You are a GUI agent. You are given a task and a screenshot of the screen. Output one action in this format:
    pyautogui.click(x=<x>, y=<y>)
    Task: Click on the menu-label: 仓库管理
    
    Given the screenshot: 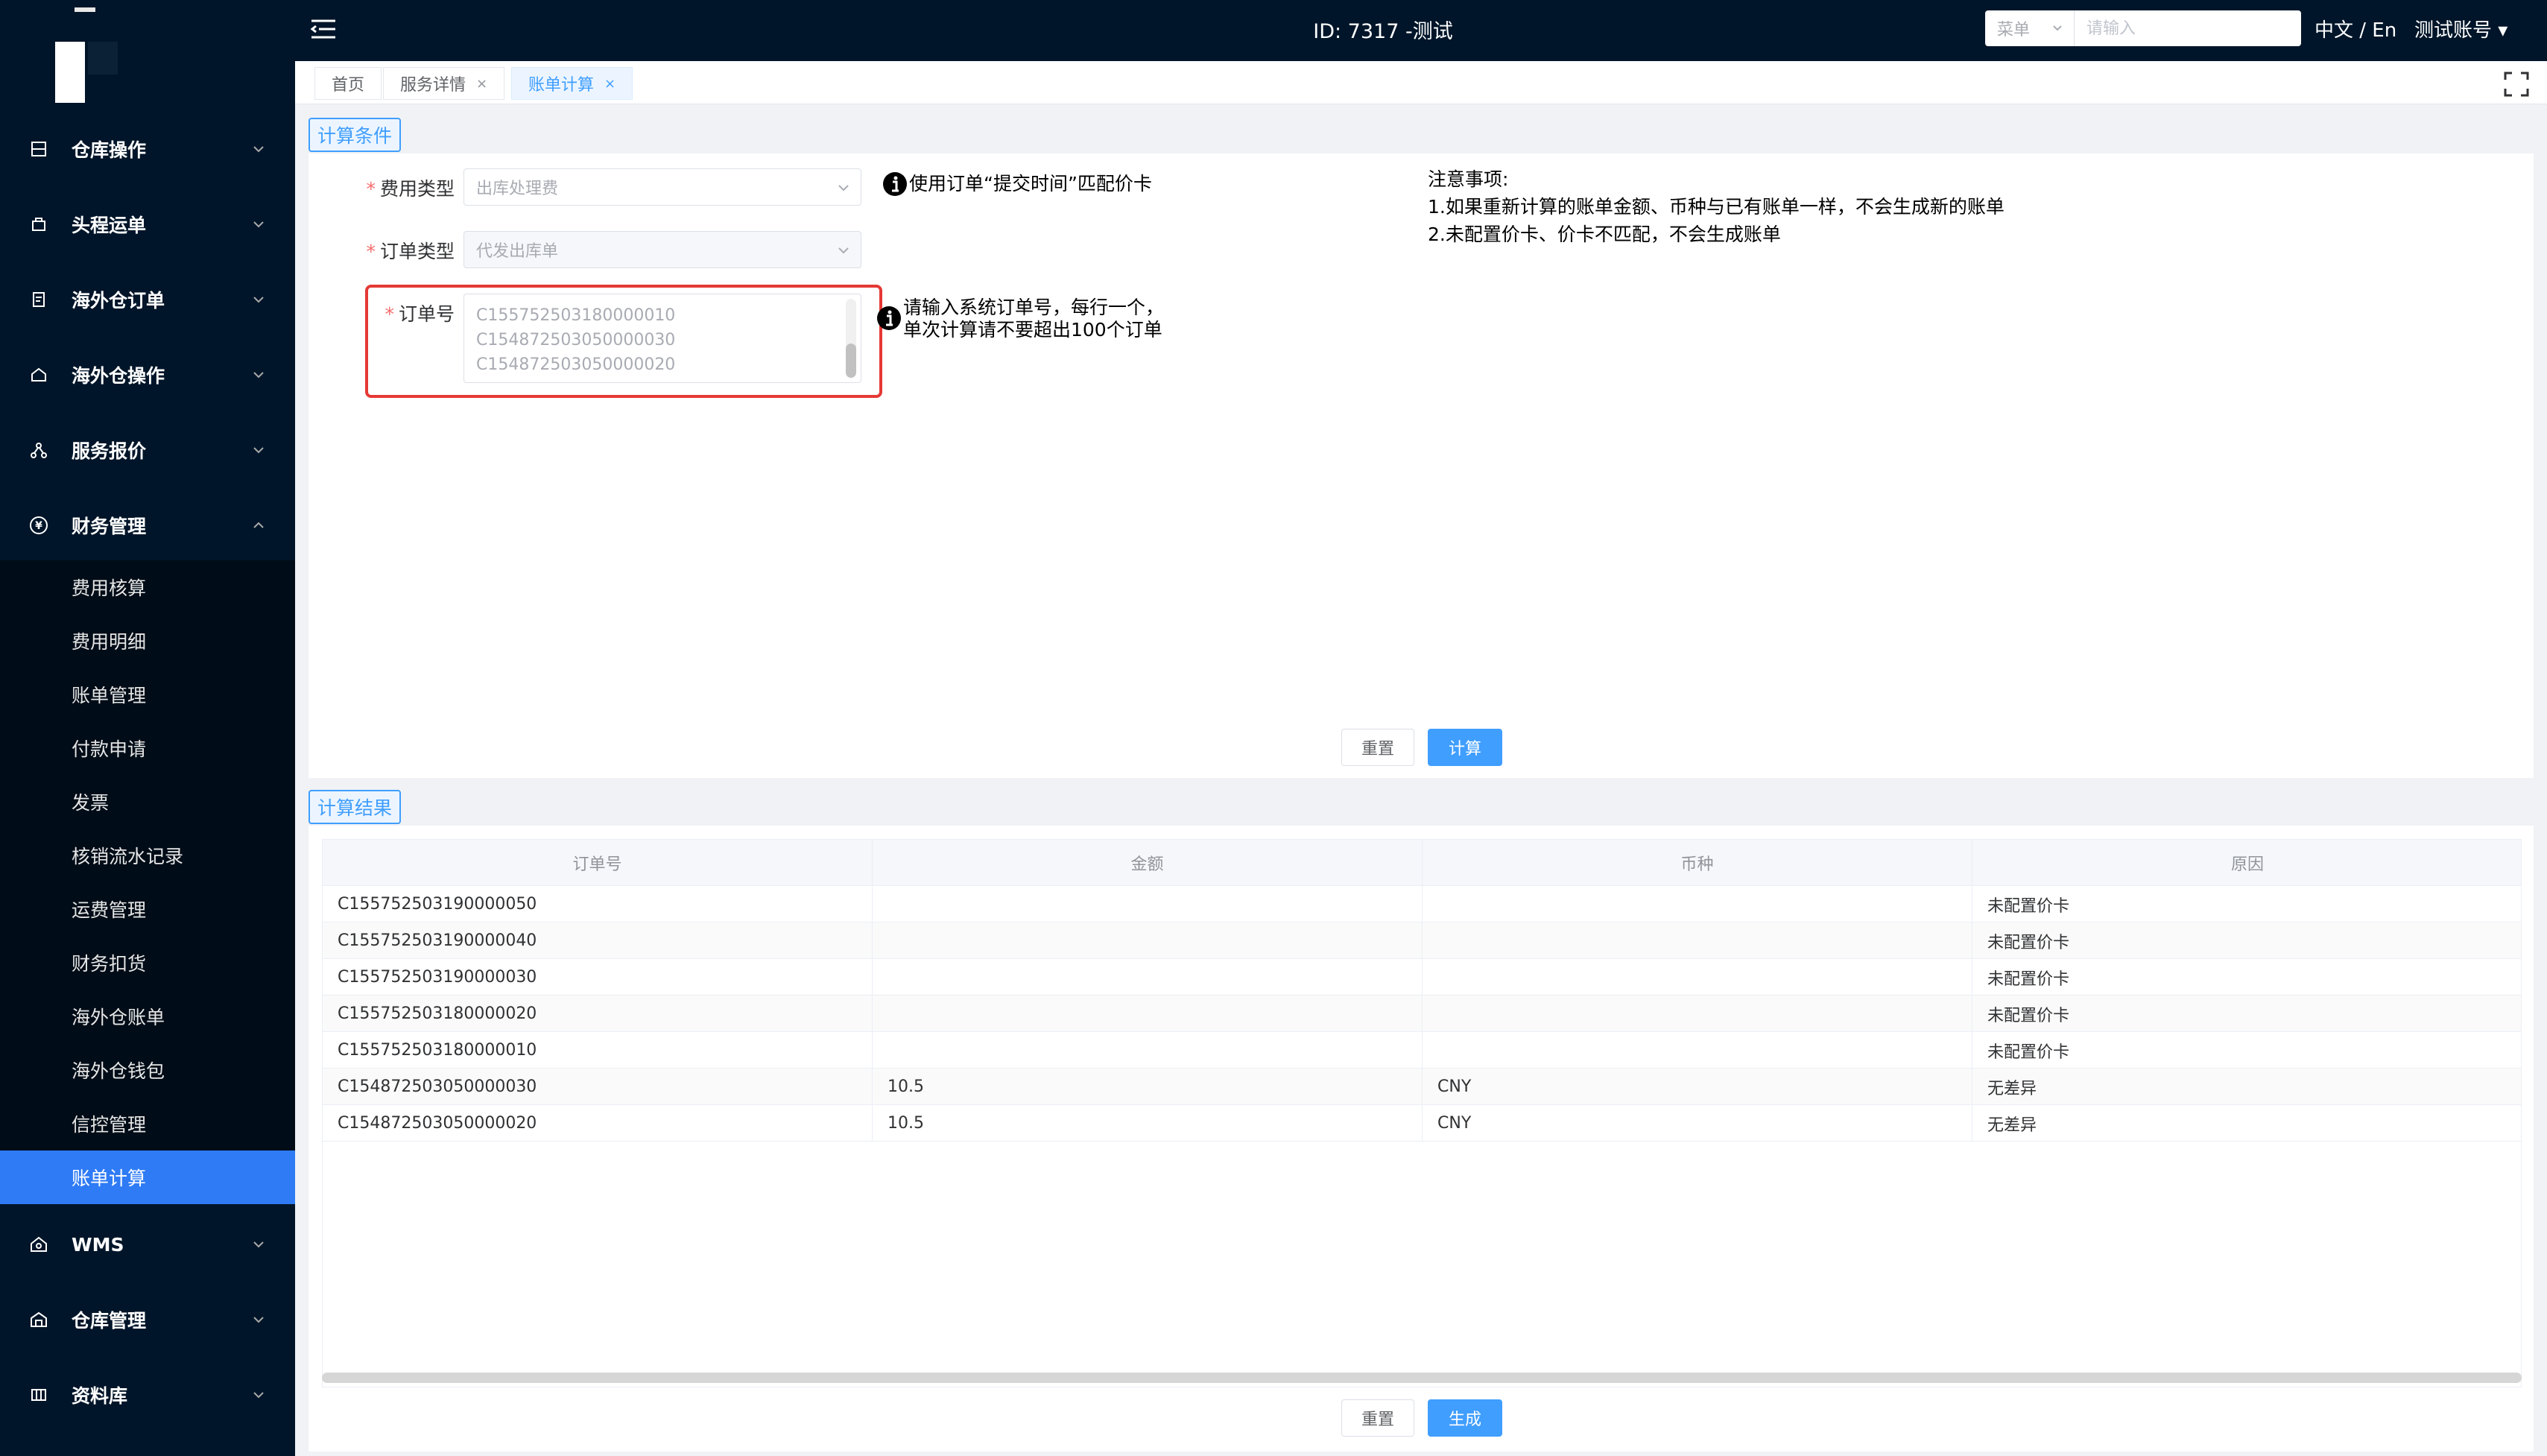 What is the action you would take?
    pyautogui.click(x=109, y=1321)
    